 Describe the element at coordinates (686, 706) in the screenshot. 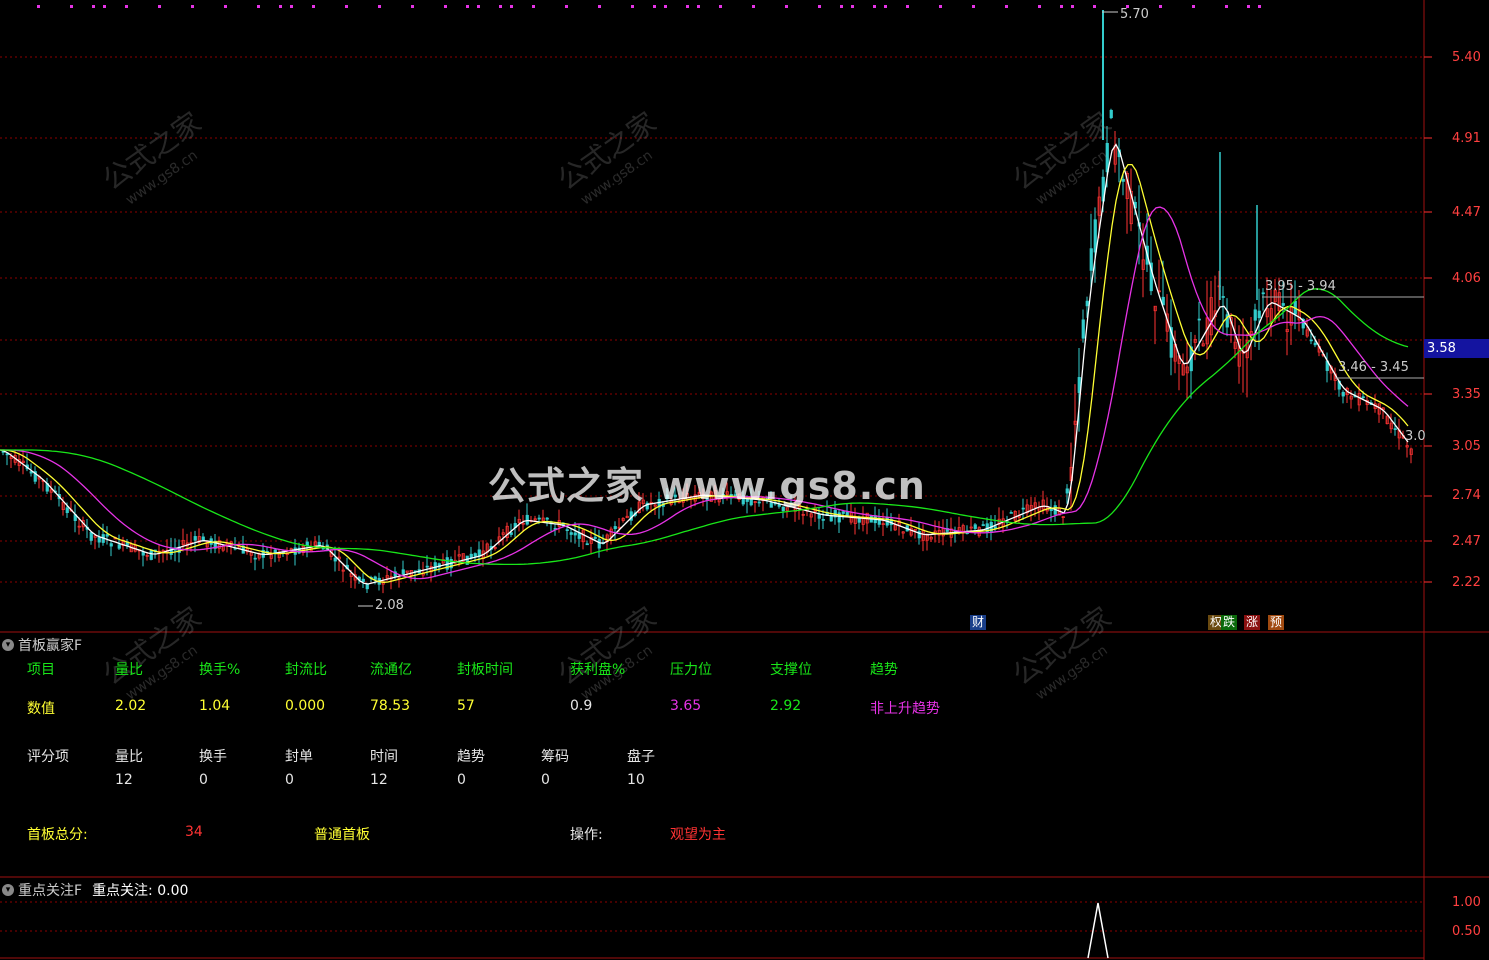

I see `value-cell: 3.65` at that location.